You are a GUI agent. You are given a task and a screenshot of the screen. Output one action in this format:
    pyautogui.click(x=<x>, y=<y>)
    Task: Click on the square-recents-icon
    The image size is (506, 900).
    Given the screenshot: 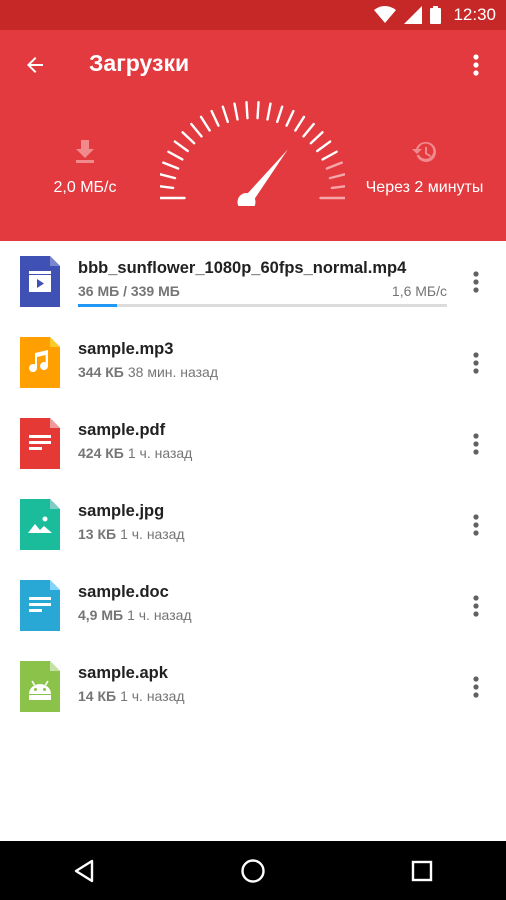 What is the action you would take?
    pyautogui.click(x=421, y=870)
    